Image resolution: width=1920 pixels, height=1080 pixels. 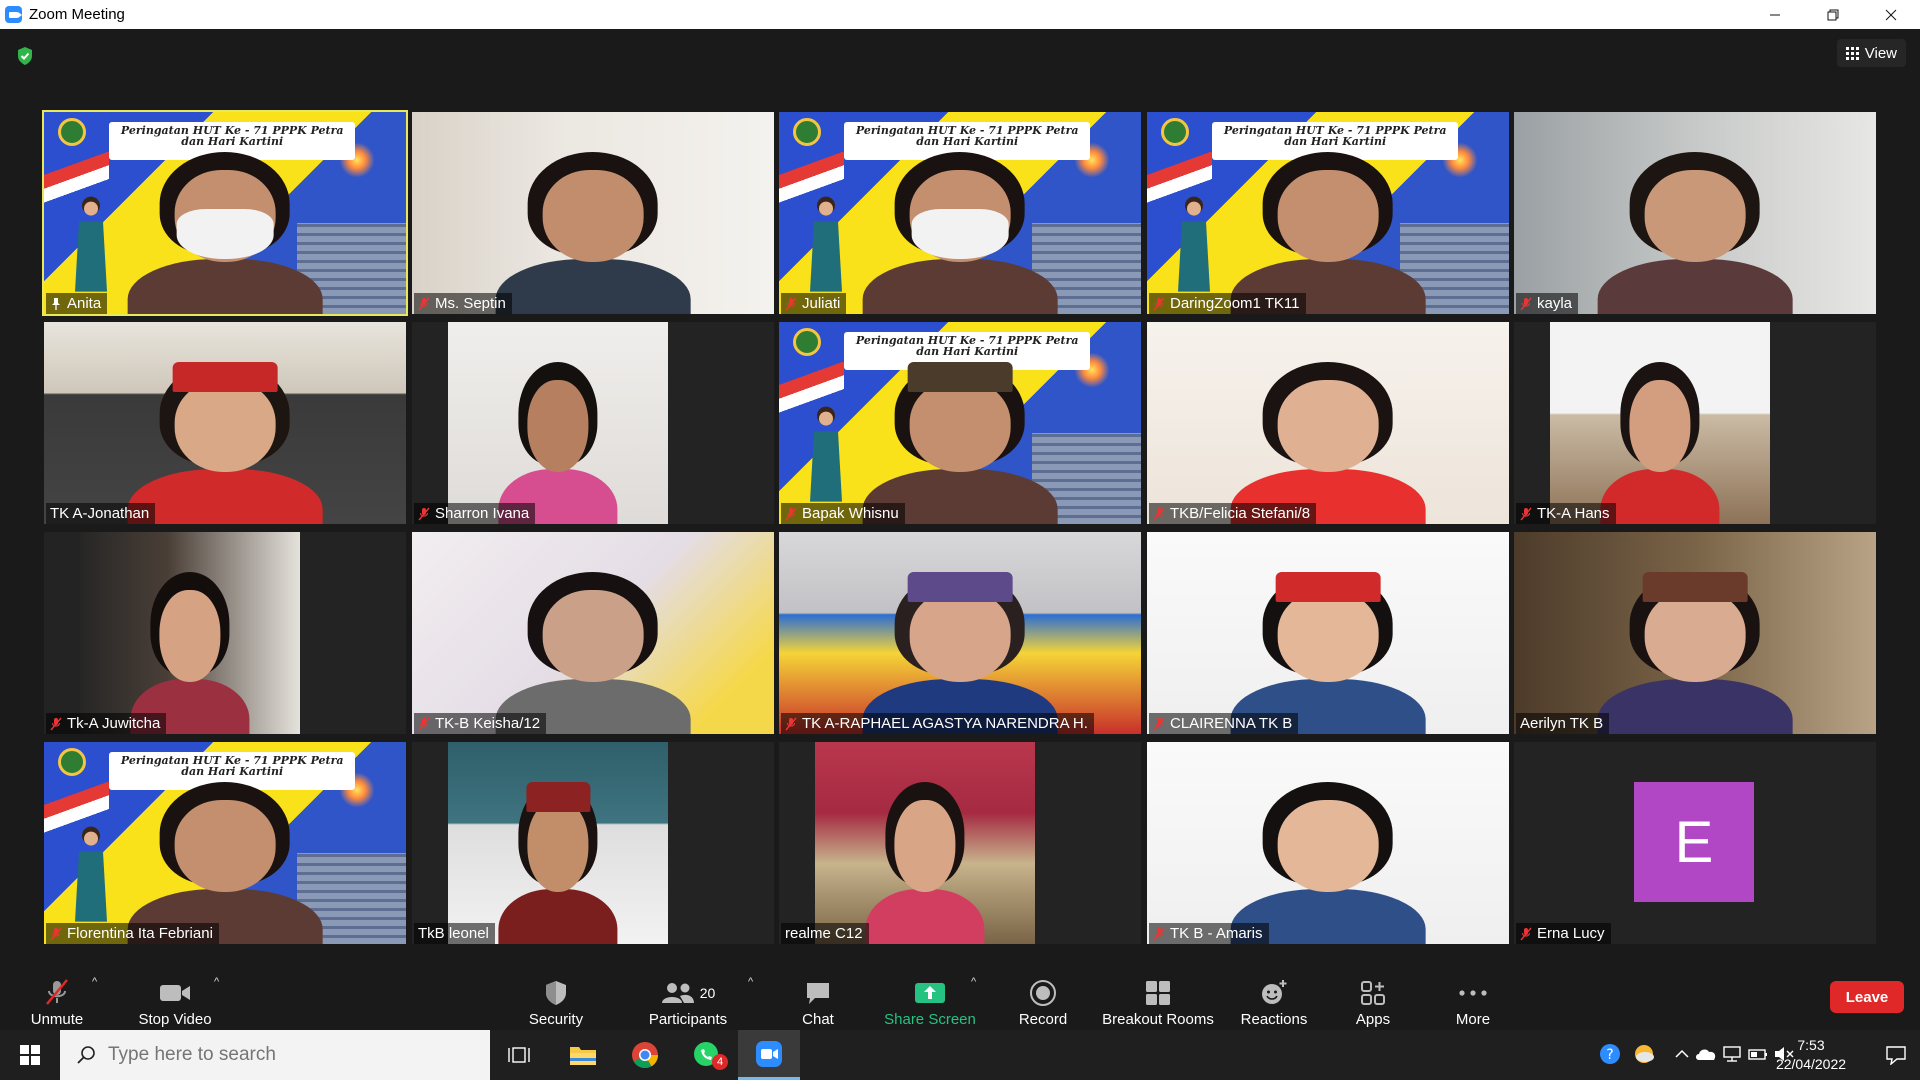 I want to click on video-options-caret: ^, so click(x=216, y=982).